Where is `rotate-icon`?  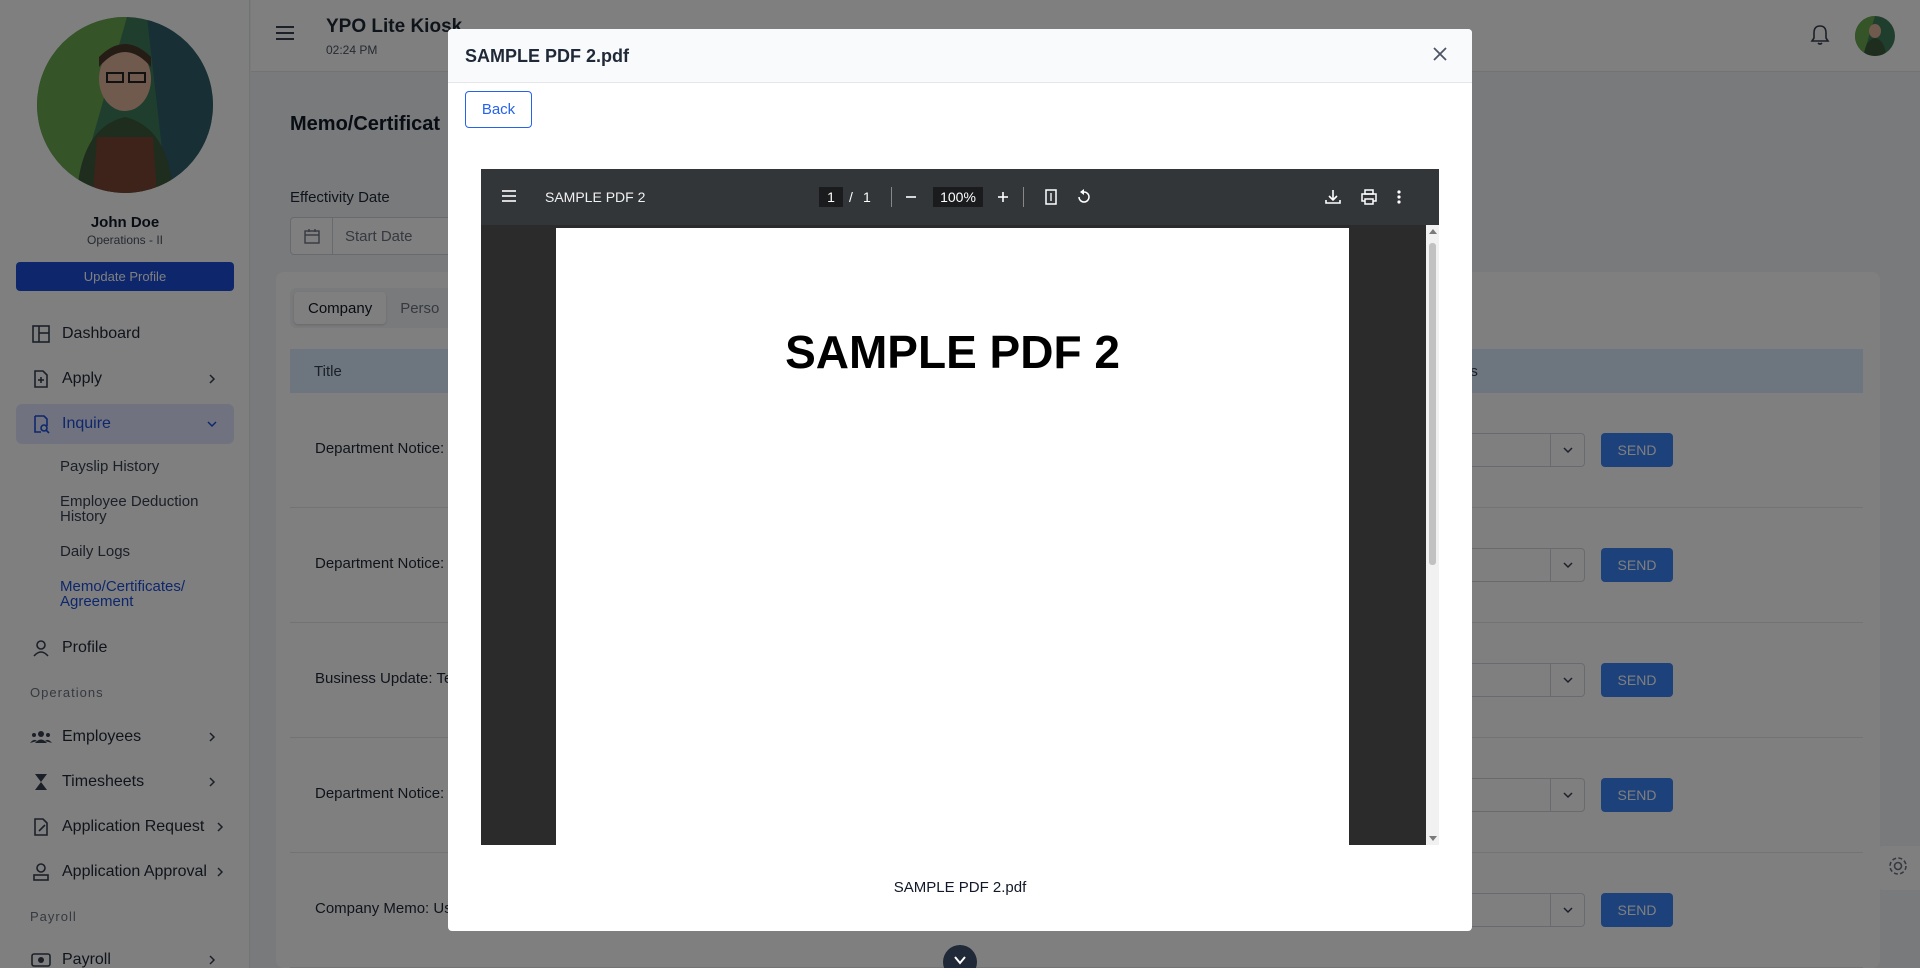
rotate-icon is located at coordinates (1084, 199).